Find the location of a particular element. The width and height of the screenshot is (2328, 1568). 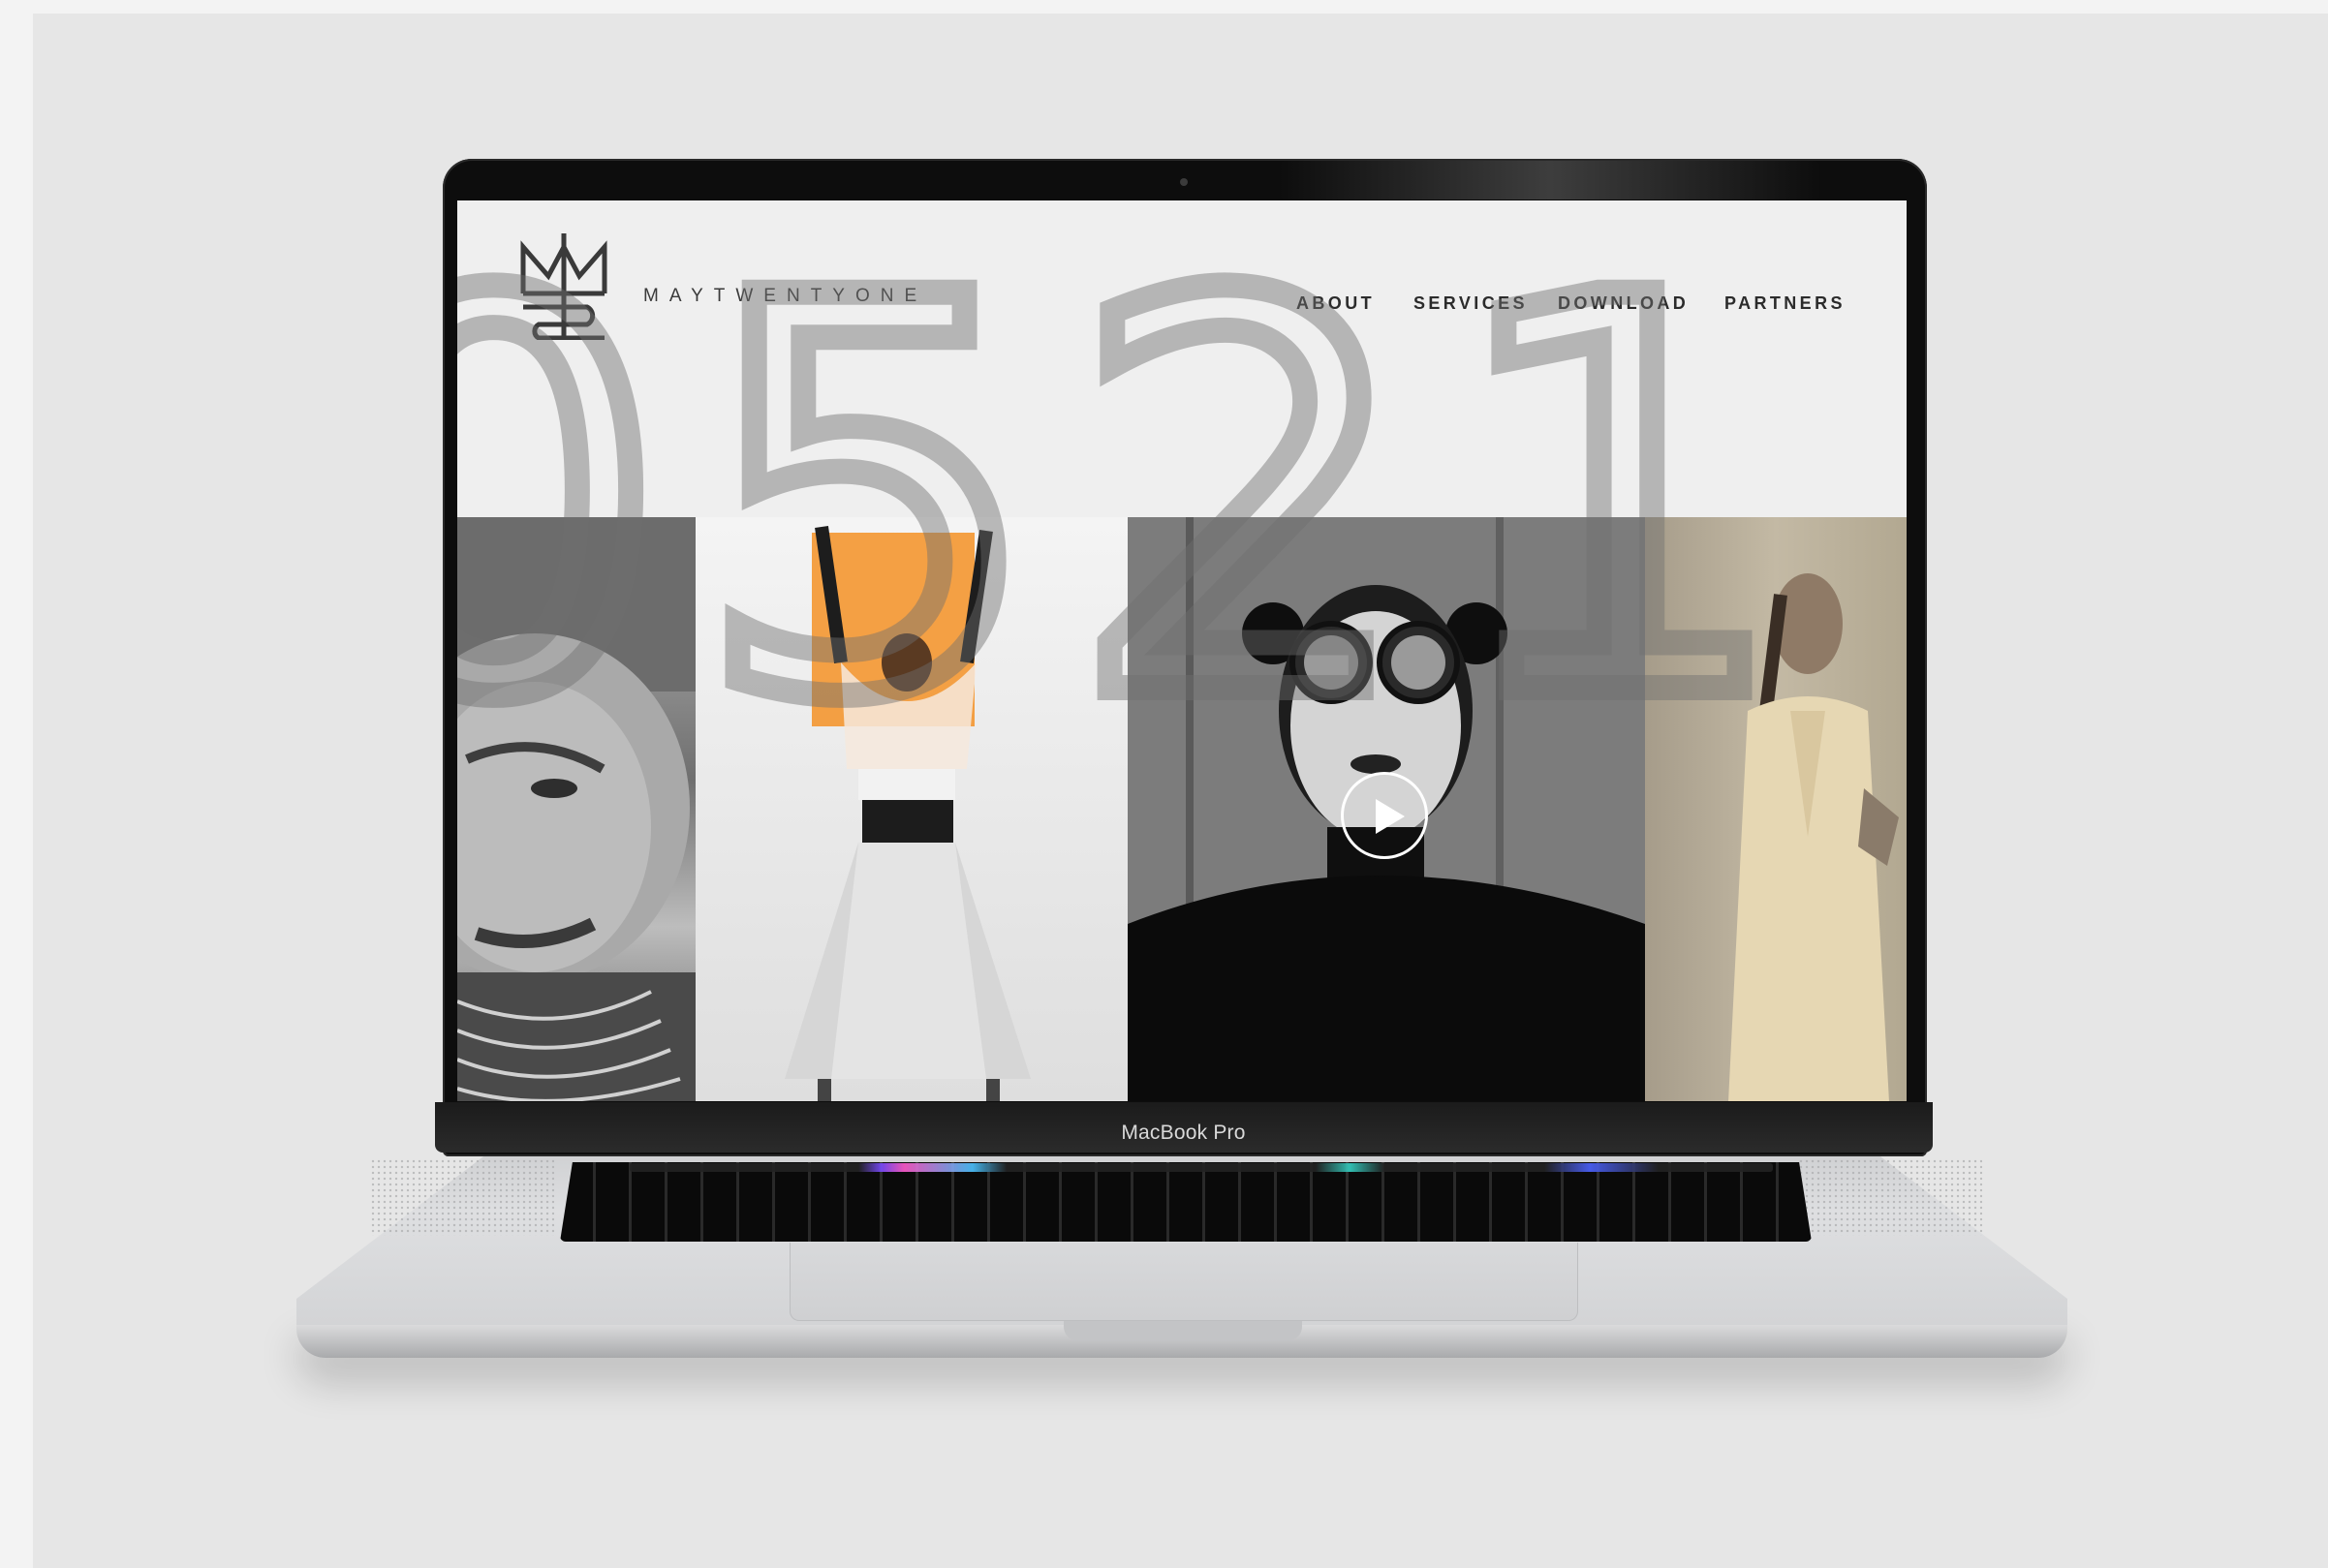

woman-coat-image is located at coordinates (1814, 837).